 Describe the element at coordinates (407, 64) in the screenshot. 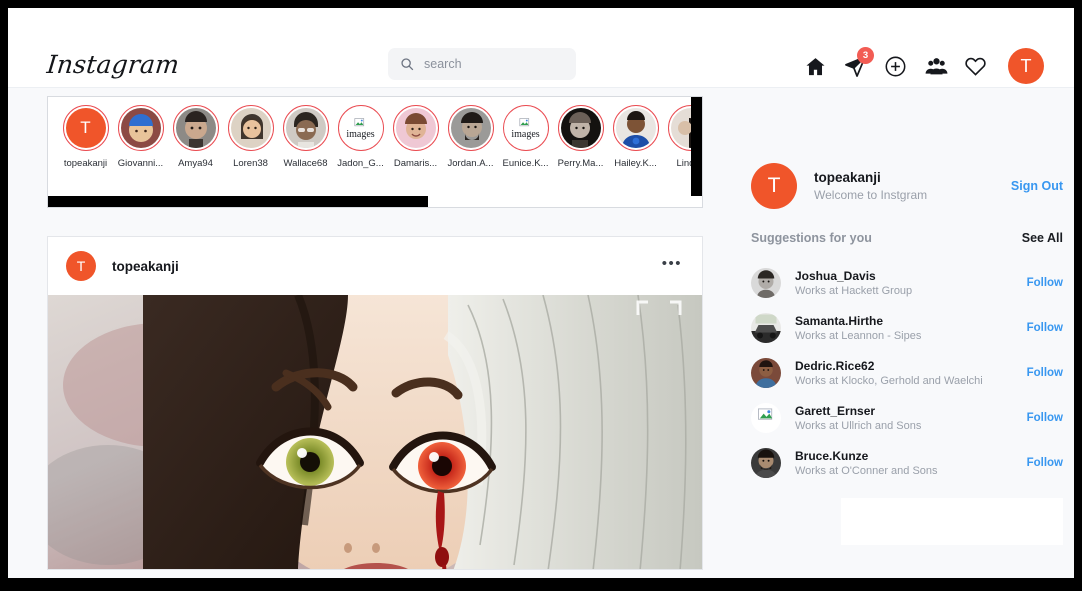

I see `search-icon` at that location.